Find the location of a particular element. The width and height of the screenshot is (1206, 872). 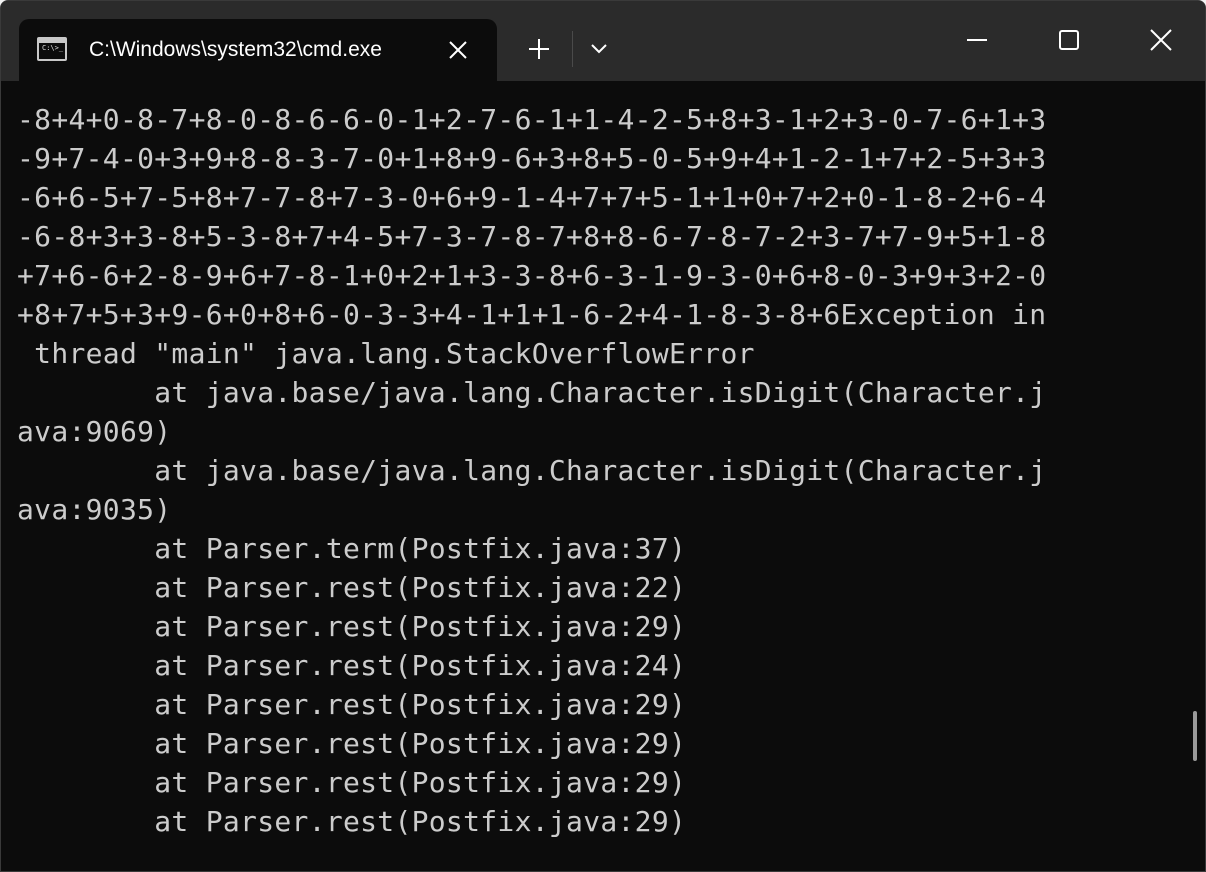

terminal-line: at Parser.rest(Postfix.java:24) is located at coordinates (352, 665).